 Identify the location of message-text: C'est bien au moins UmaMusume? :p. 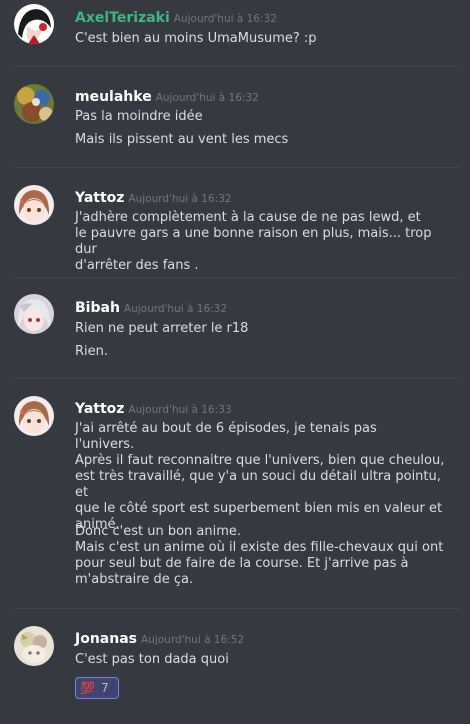
(196, 38).